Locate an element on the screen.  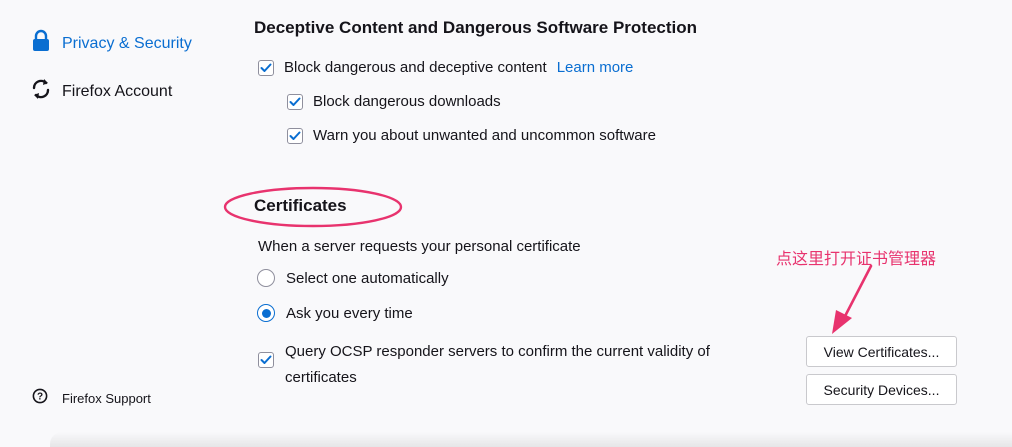
block-deceptive-checkbox is located at coordinates (266, 67).